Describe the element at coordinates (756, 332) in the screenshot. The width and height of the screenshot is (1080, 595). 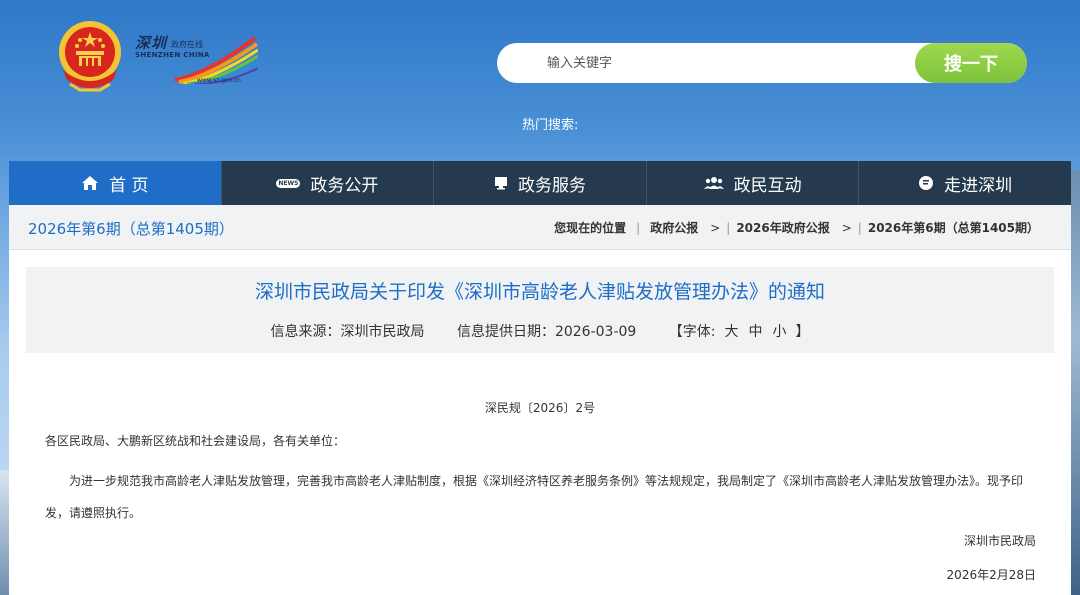
I see `font-size-medium: 中` at that location.